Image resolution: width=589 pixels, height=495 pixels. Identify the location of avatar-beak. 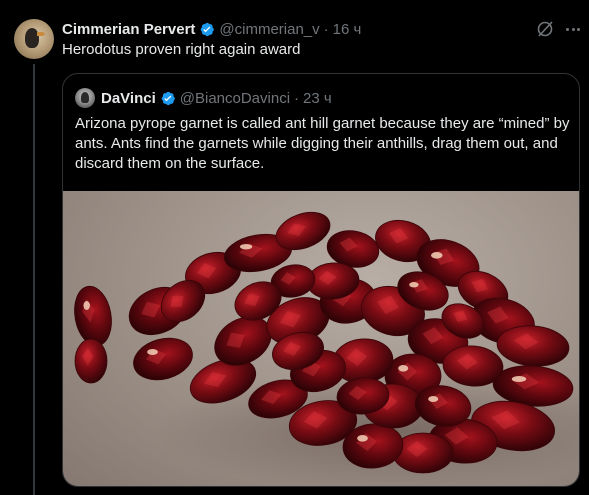
(41, 34).